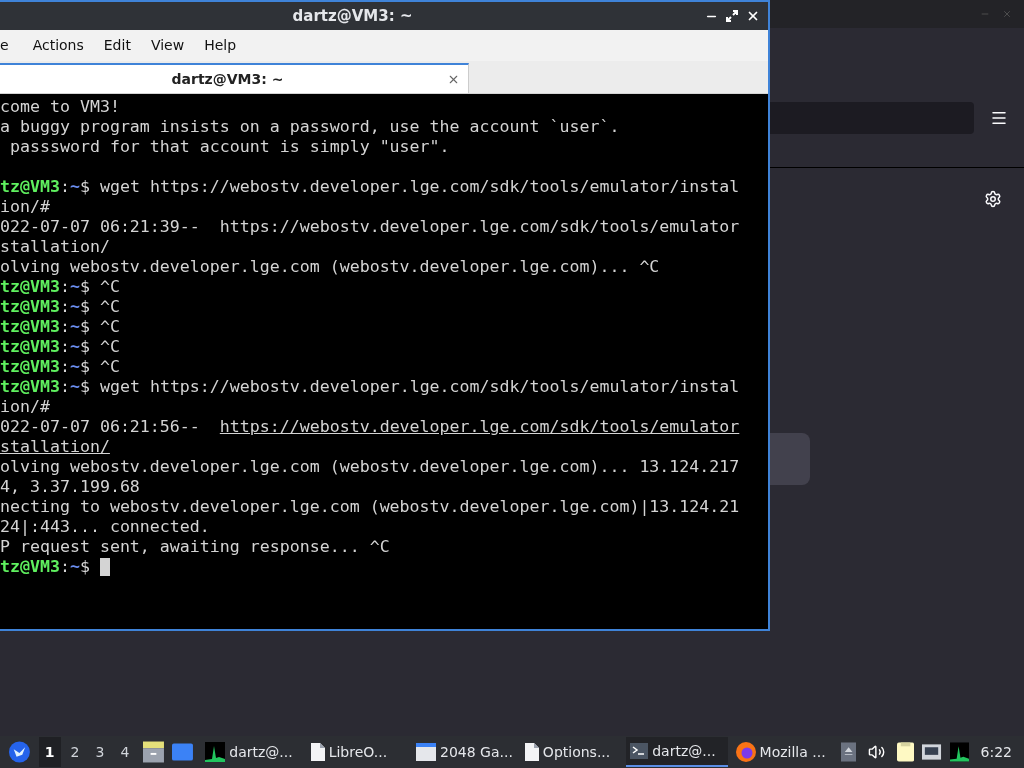 Image resolution: width=1024 pixels, height=768 pixels. I want to click on workspace-button: 4, so click(125, 752).